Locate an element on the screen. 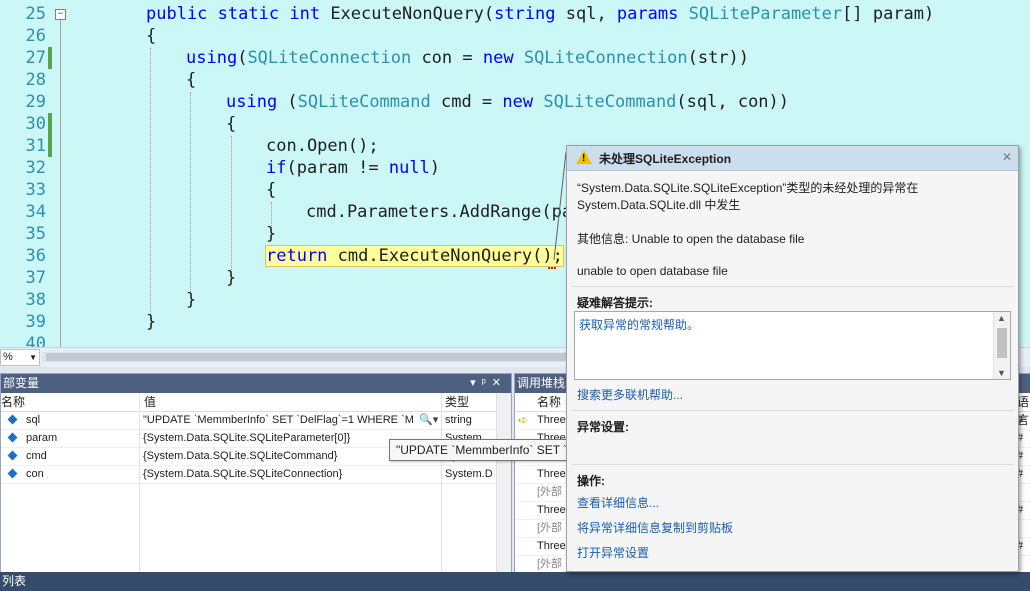  var-name: sql is located at coordinates (33, 420).